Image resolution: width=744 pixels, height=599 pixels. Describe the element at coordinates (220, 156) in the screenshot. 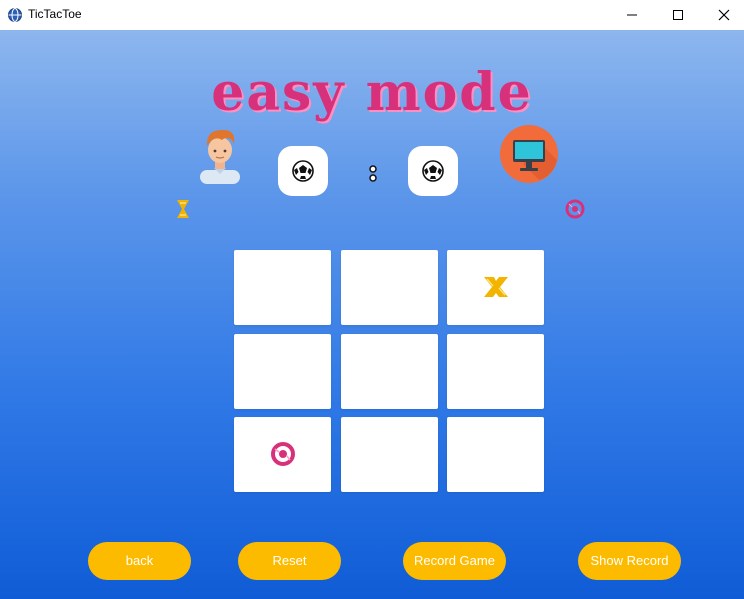

I see `person-avatar-icon` at that location.